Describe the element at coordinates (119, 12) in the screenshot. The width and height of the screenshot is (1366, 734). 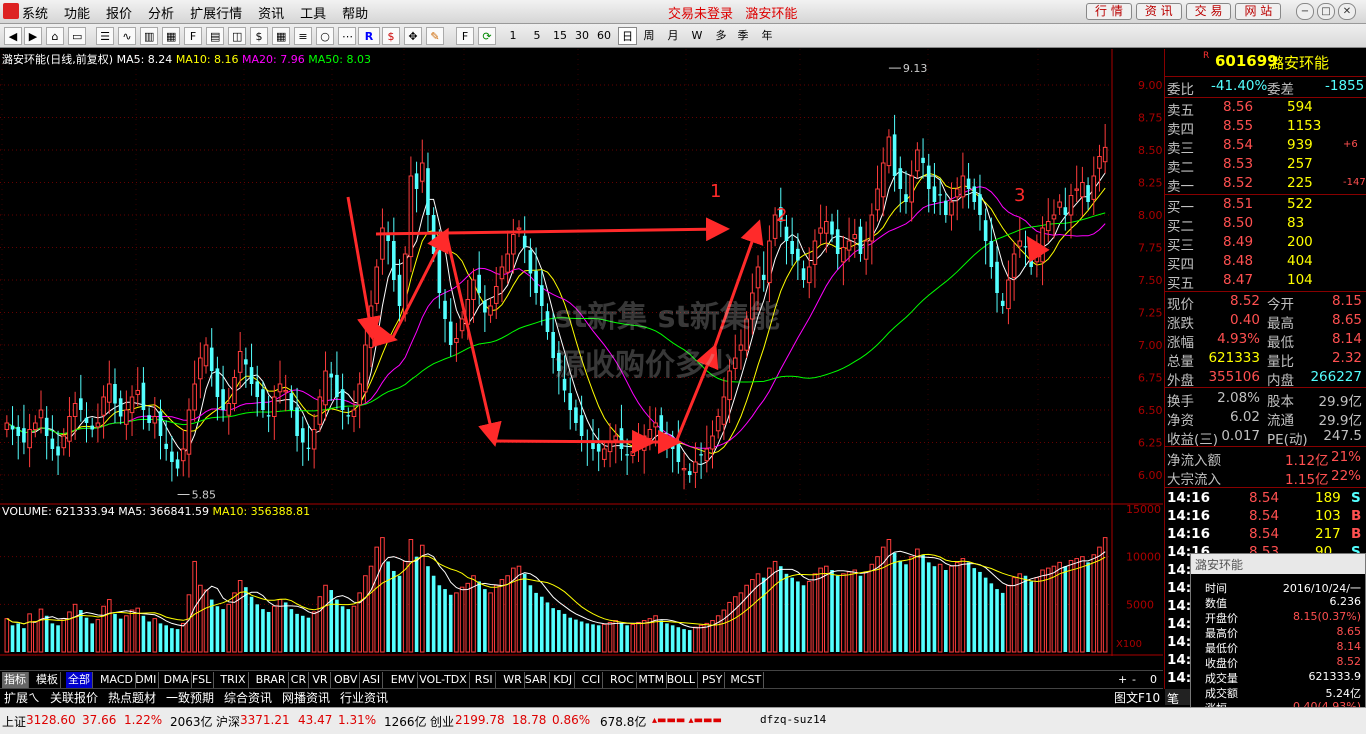
I see `menu-quote: 报价` at that location.